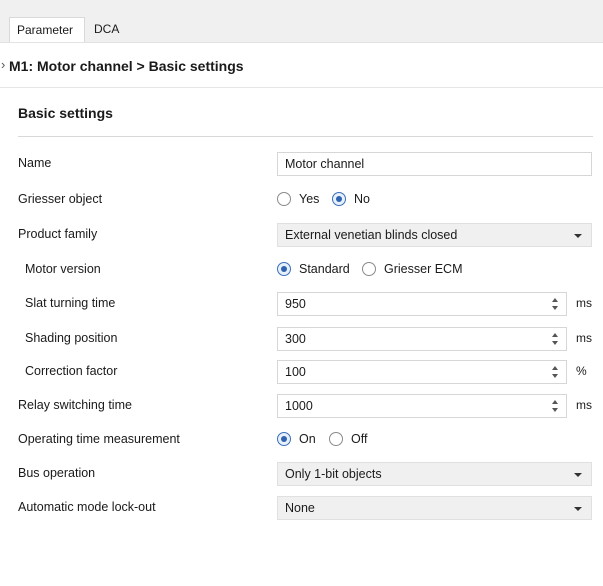 This screenshot has width=603, height=586. I want to click on tab-bar: Parameter DCA, so click(301, 21).